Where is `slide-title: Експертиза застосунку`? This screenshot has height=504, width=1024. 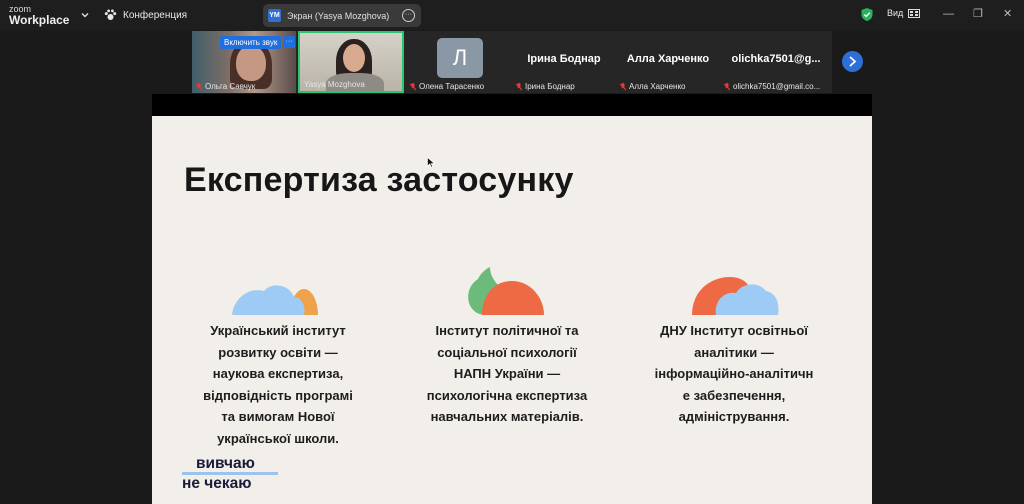
slide-title: Експертиза застосунку is located at coordinates (379, 180).